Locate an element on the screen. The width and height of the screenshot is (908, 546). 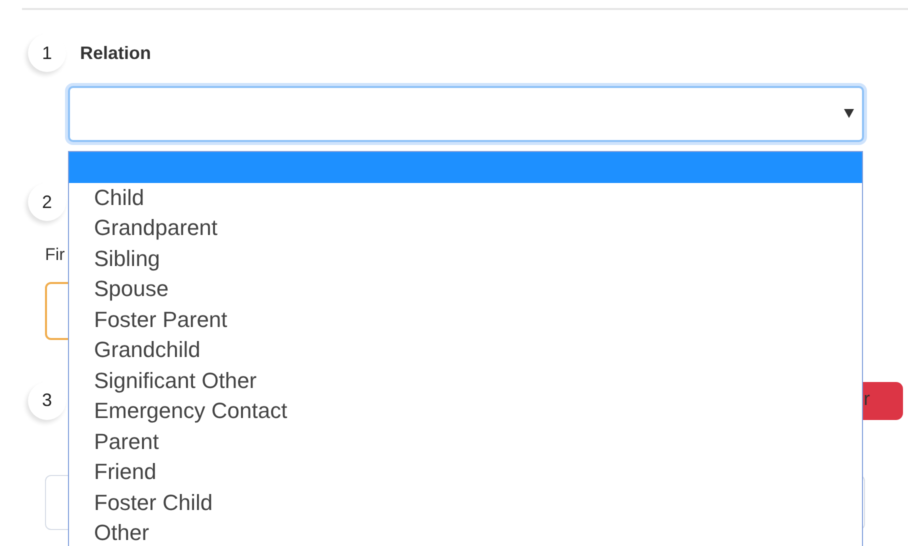
dropdown-option: Foster Parent is located at coordinates (465, 319).